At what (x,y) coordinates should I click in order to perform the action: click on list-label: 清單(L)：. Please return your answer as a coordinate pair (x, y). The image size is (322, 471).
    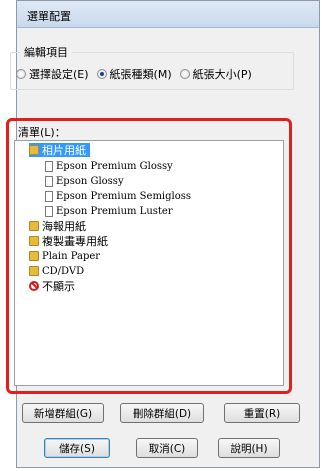
    Looking at the image, I should click on (42, 132).